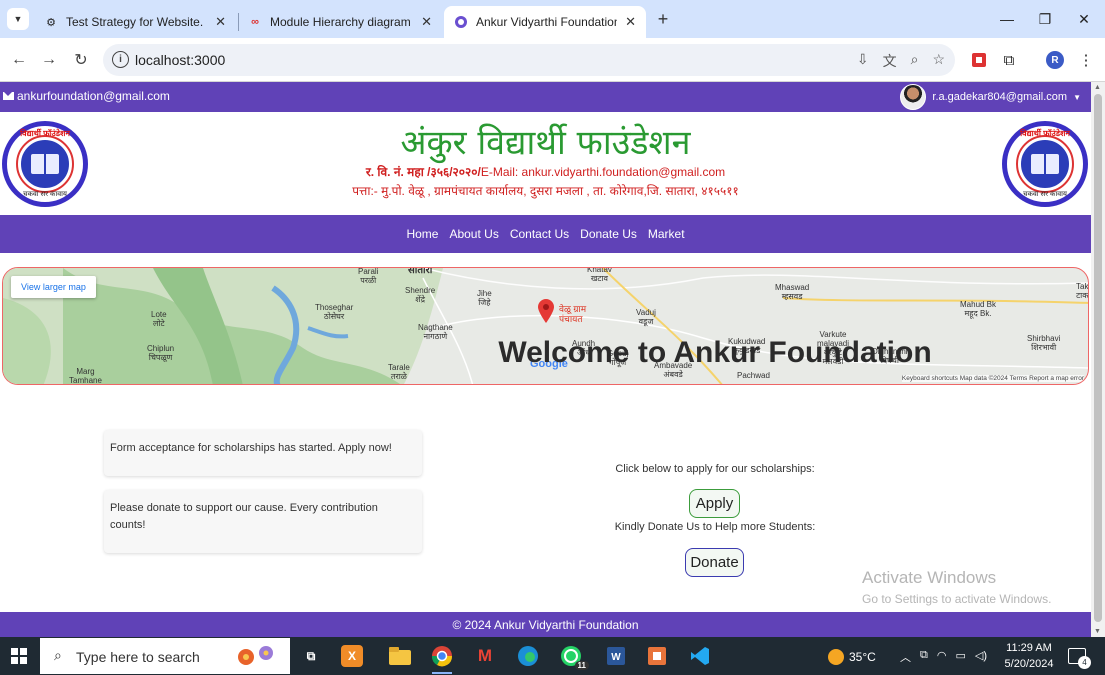 The width and height of the screenshot is (1105, 675). I want to click on map-place: Lote लोटे, so click(159, 319).